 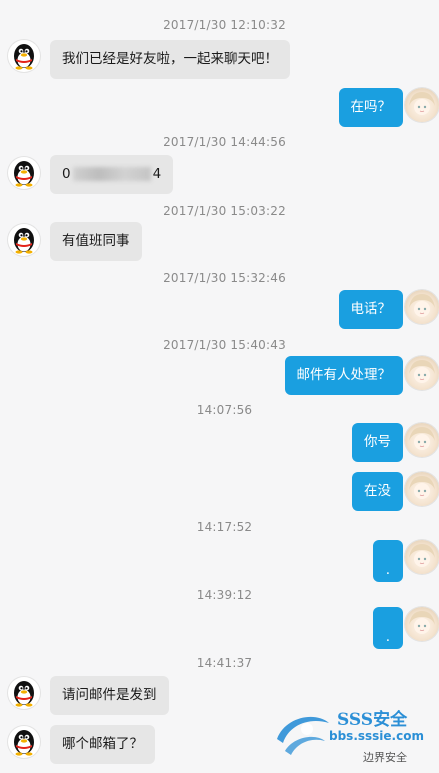 What do you see at coordinates (224, 25) in the screenshot?
I see `timestamp: 2017/1/30 12:10:32` at bounding box center [224, 25].